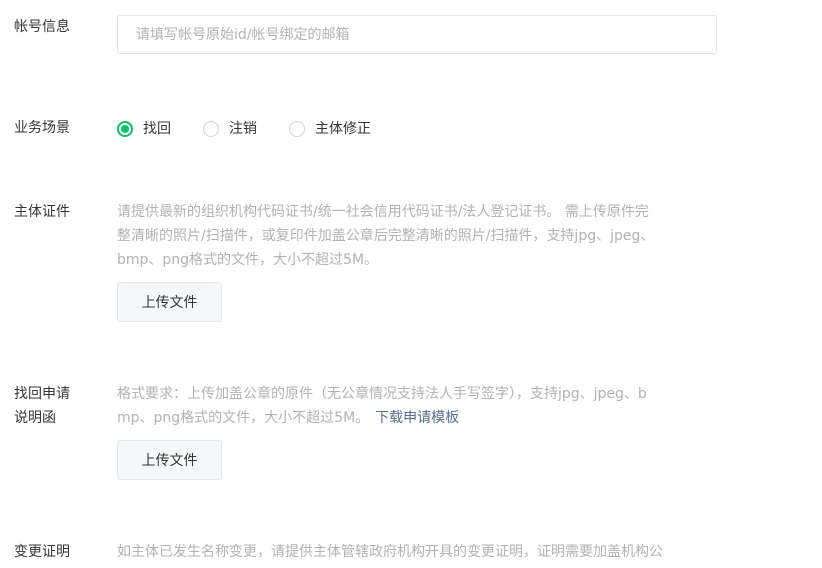 The height and width of the screenshot is (568, 822). I want to click on download-template-link: 下载申请模板, so click(417, 418).